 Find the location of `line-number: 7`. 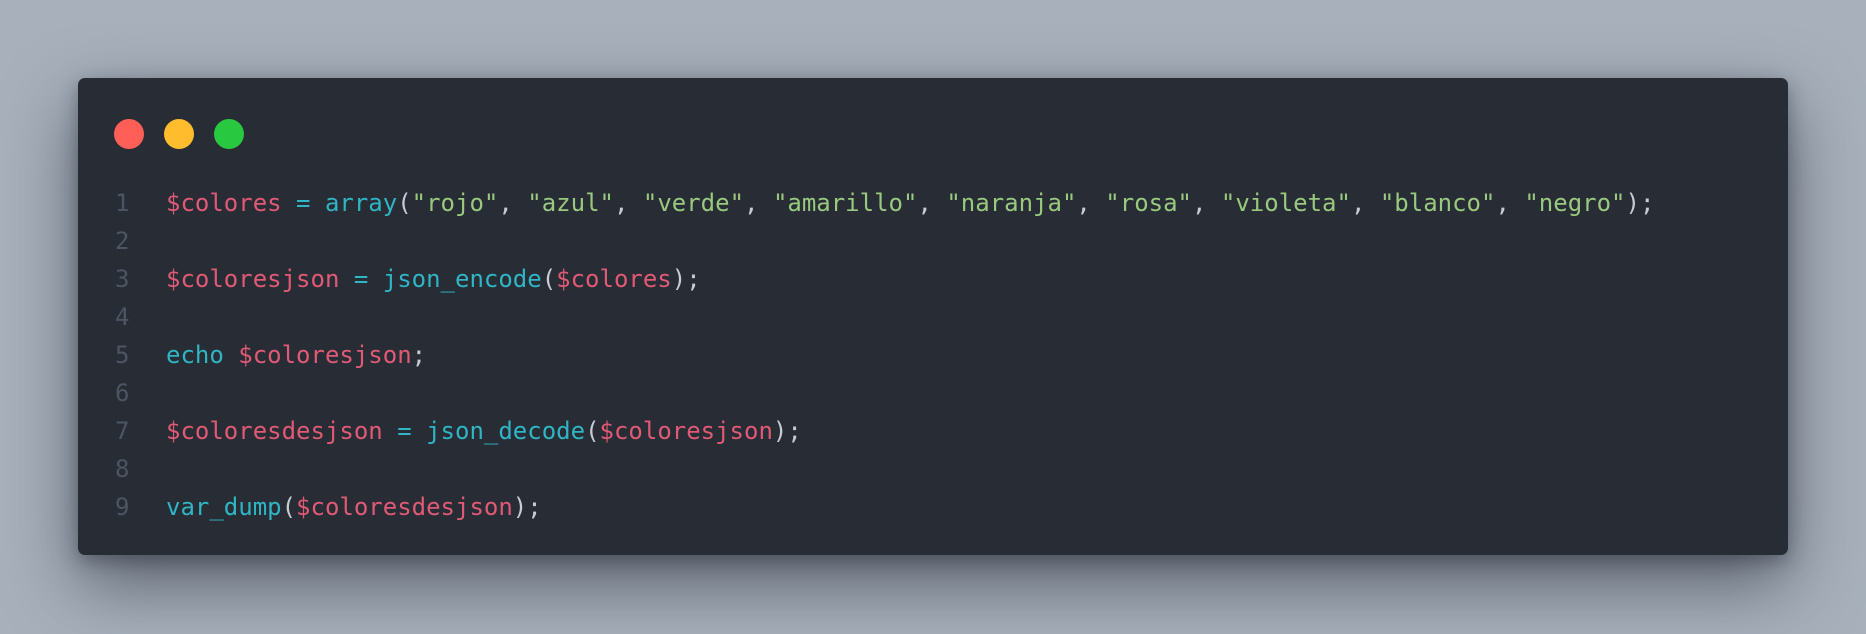

line-number: 7 is located at coordinates (122, 431).